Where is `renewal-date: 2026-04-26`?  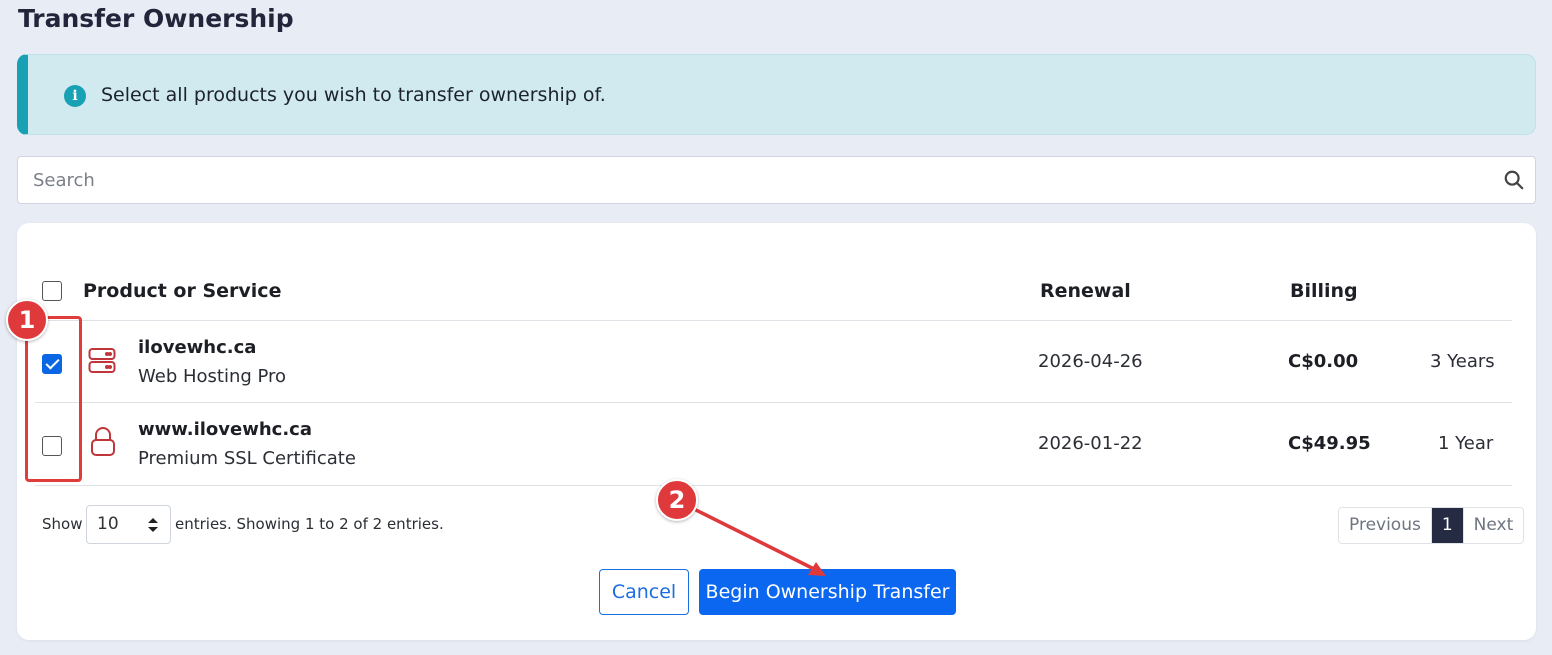
renewal-date: 2026-04-26 is located at coordinates (1090, 361).